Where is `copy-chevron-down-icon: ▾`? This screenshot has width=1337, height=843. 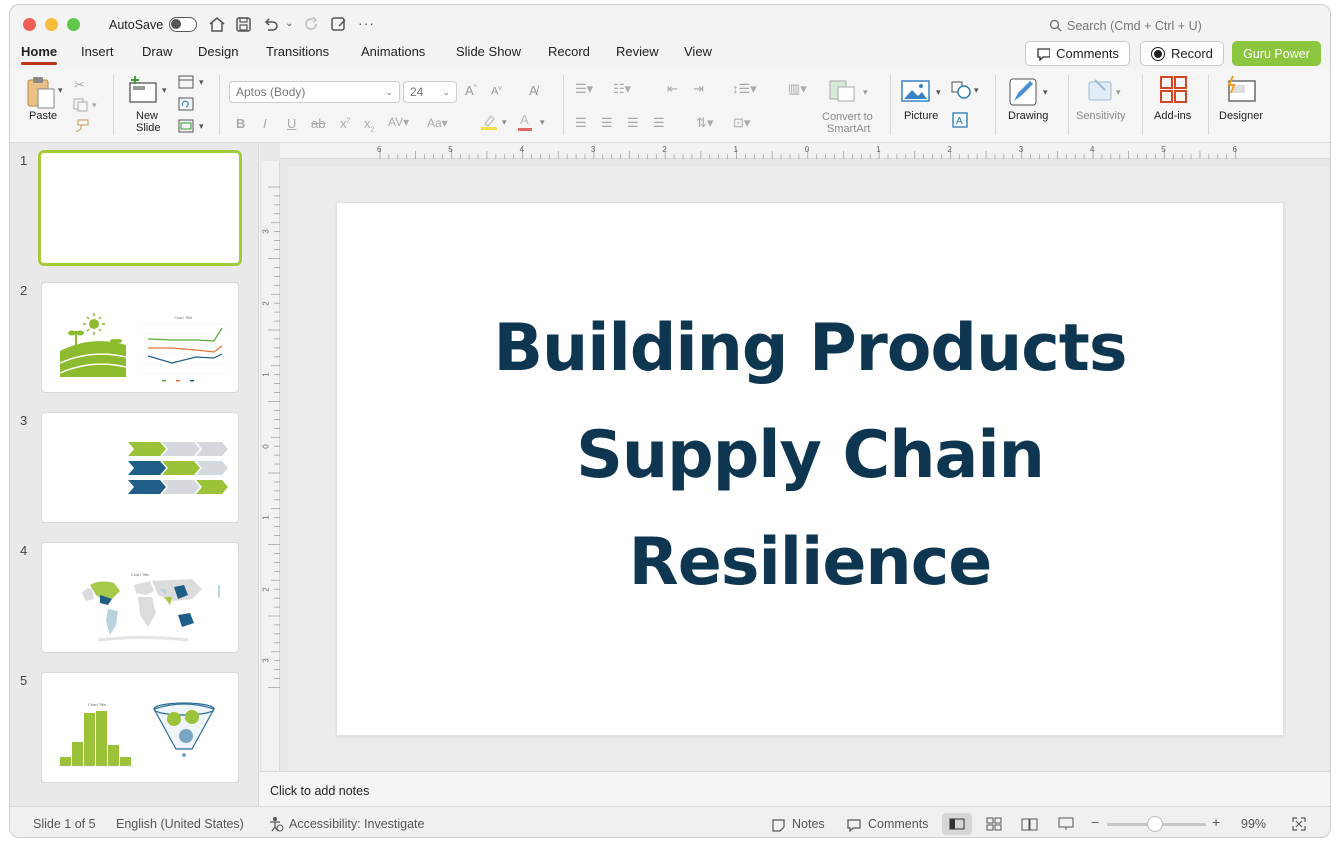 copy-chevron-down-icon: ▾ is located at coordinates (94, 105).